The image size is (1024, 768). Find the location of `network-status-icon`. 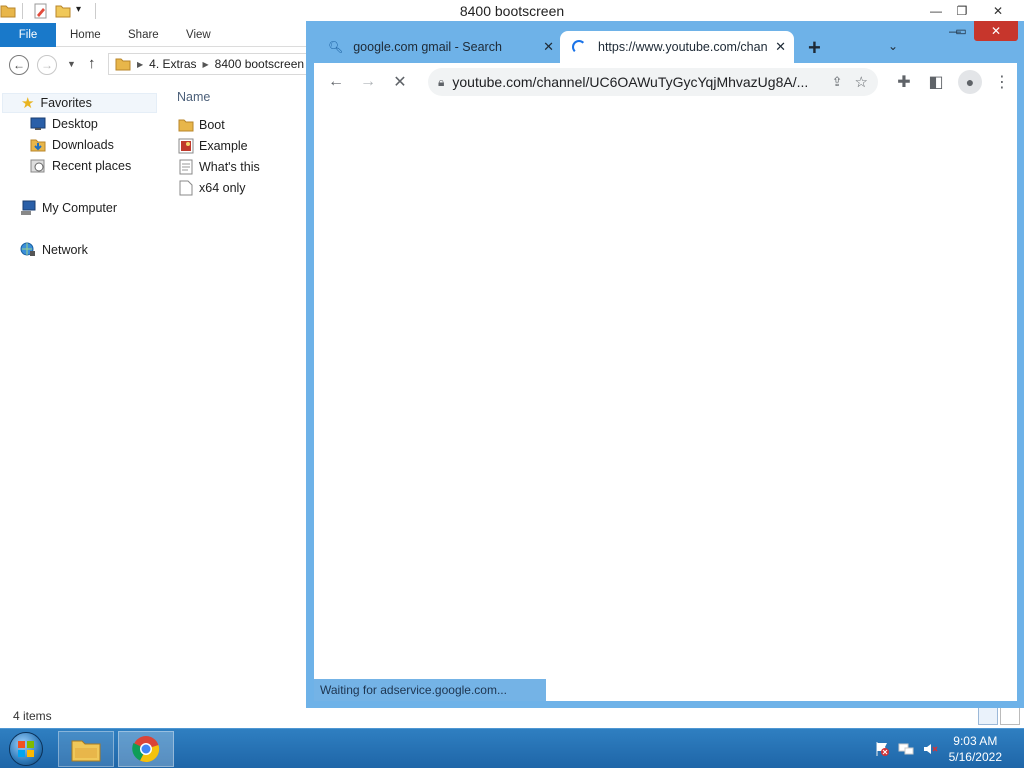

network-status-icon is located at coordinates (906, 749).